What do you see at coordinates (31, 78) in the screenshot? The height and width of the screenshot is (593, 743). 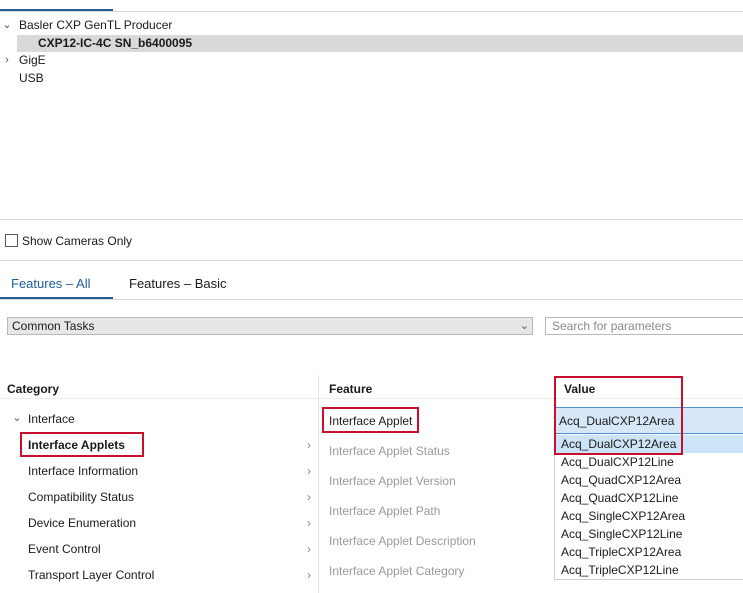 I see `tree-node-label: USB` at bounding box center [31, 78].